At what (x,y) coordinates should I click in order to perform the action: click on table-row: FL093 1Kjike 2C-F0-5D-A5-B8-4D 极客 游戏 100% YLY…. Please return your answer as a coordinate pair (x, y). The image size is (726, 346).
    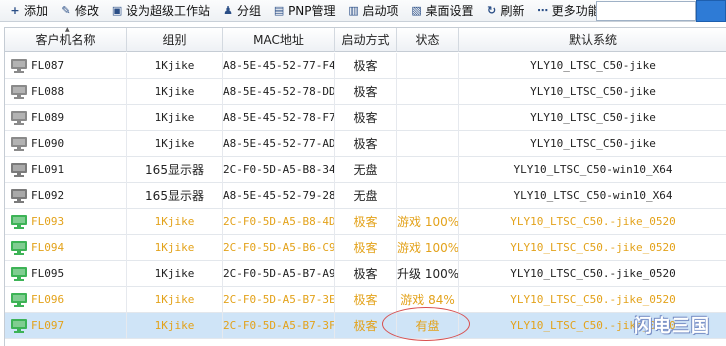
    Looking at the image, I should click on (365, 222).